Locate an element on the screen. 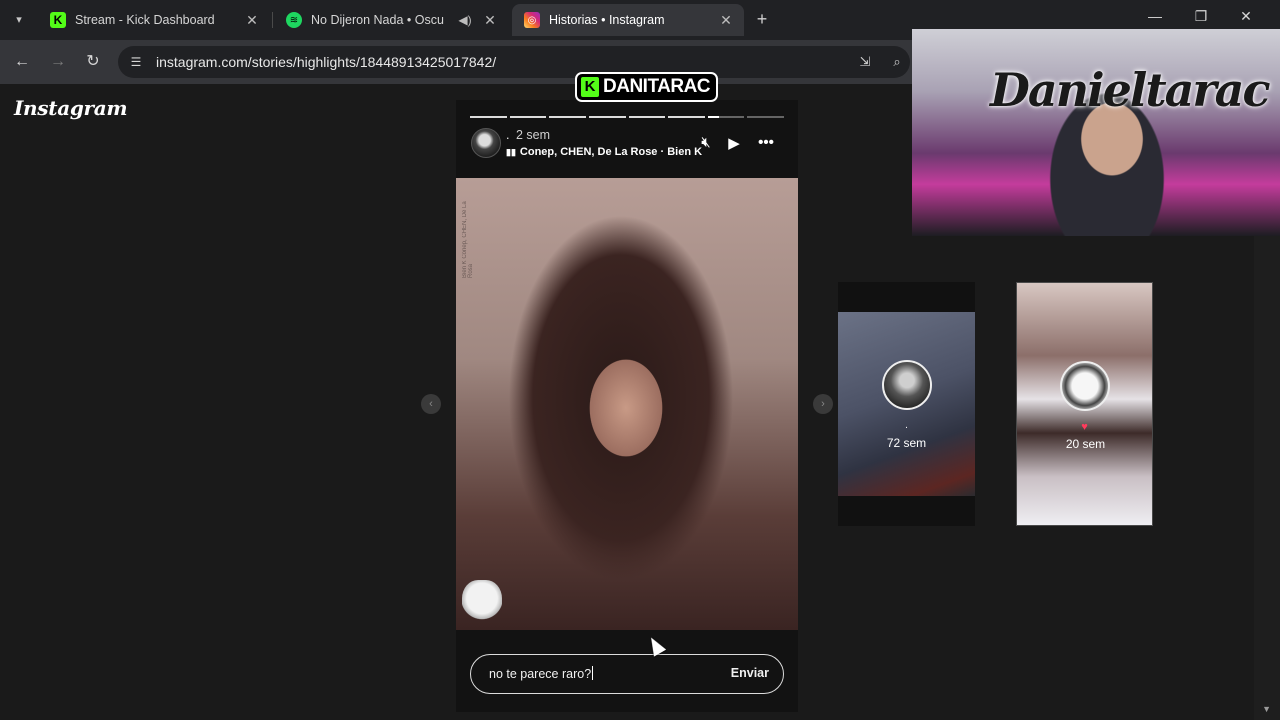 The image size is (1280, 720). tab-separator is located at coordinates (272, 20).